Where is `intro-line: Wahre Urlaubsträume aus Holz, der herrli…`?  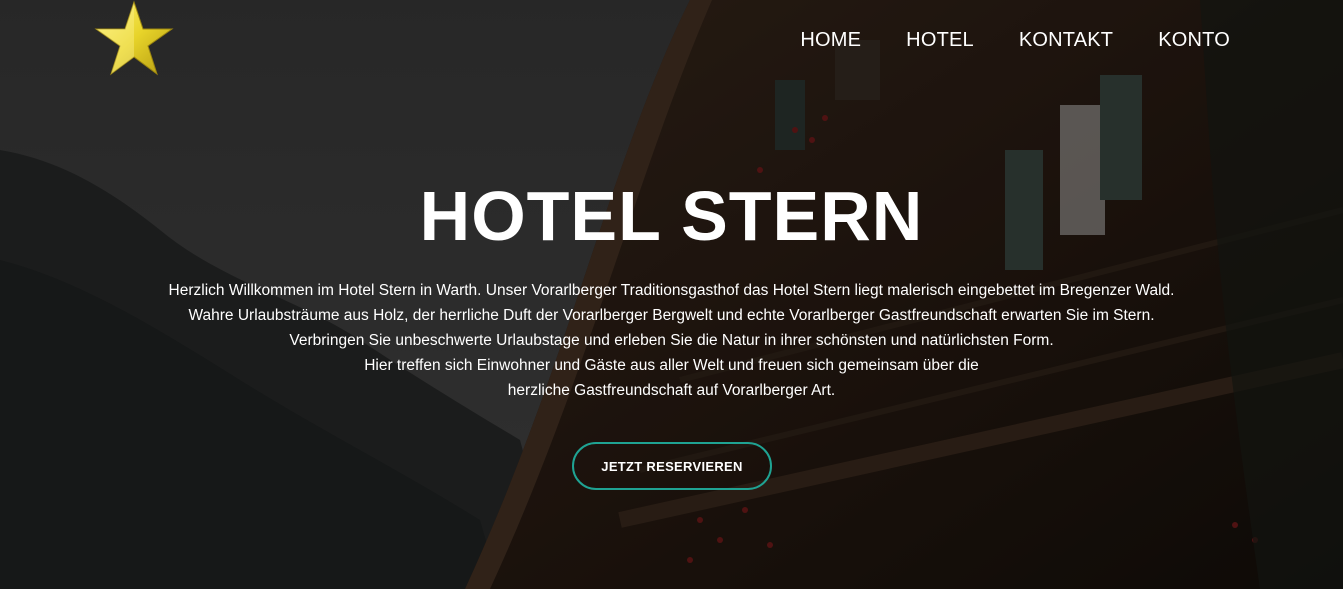 intro-line: Wahre Urlaubsträume aus Holz, der herrli… is located at coordinates (671, 315).